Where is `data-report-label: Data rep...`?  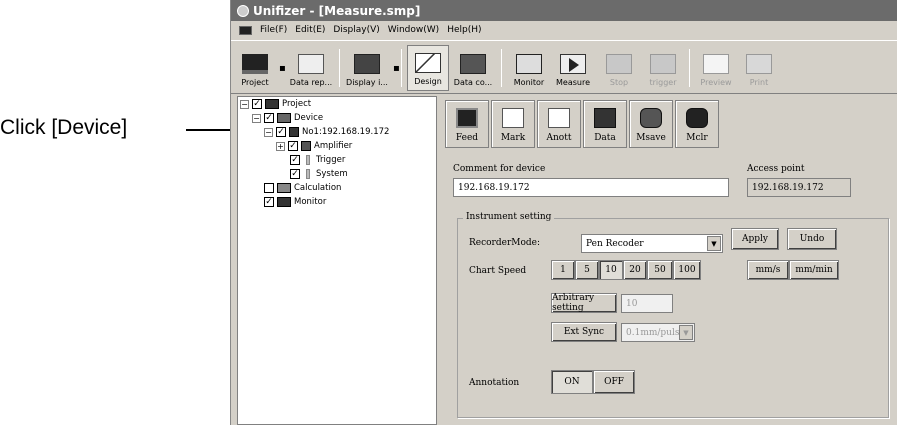 data-report-label: Data rep... is located at coordinates (311, 82).